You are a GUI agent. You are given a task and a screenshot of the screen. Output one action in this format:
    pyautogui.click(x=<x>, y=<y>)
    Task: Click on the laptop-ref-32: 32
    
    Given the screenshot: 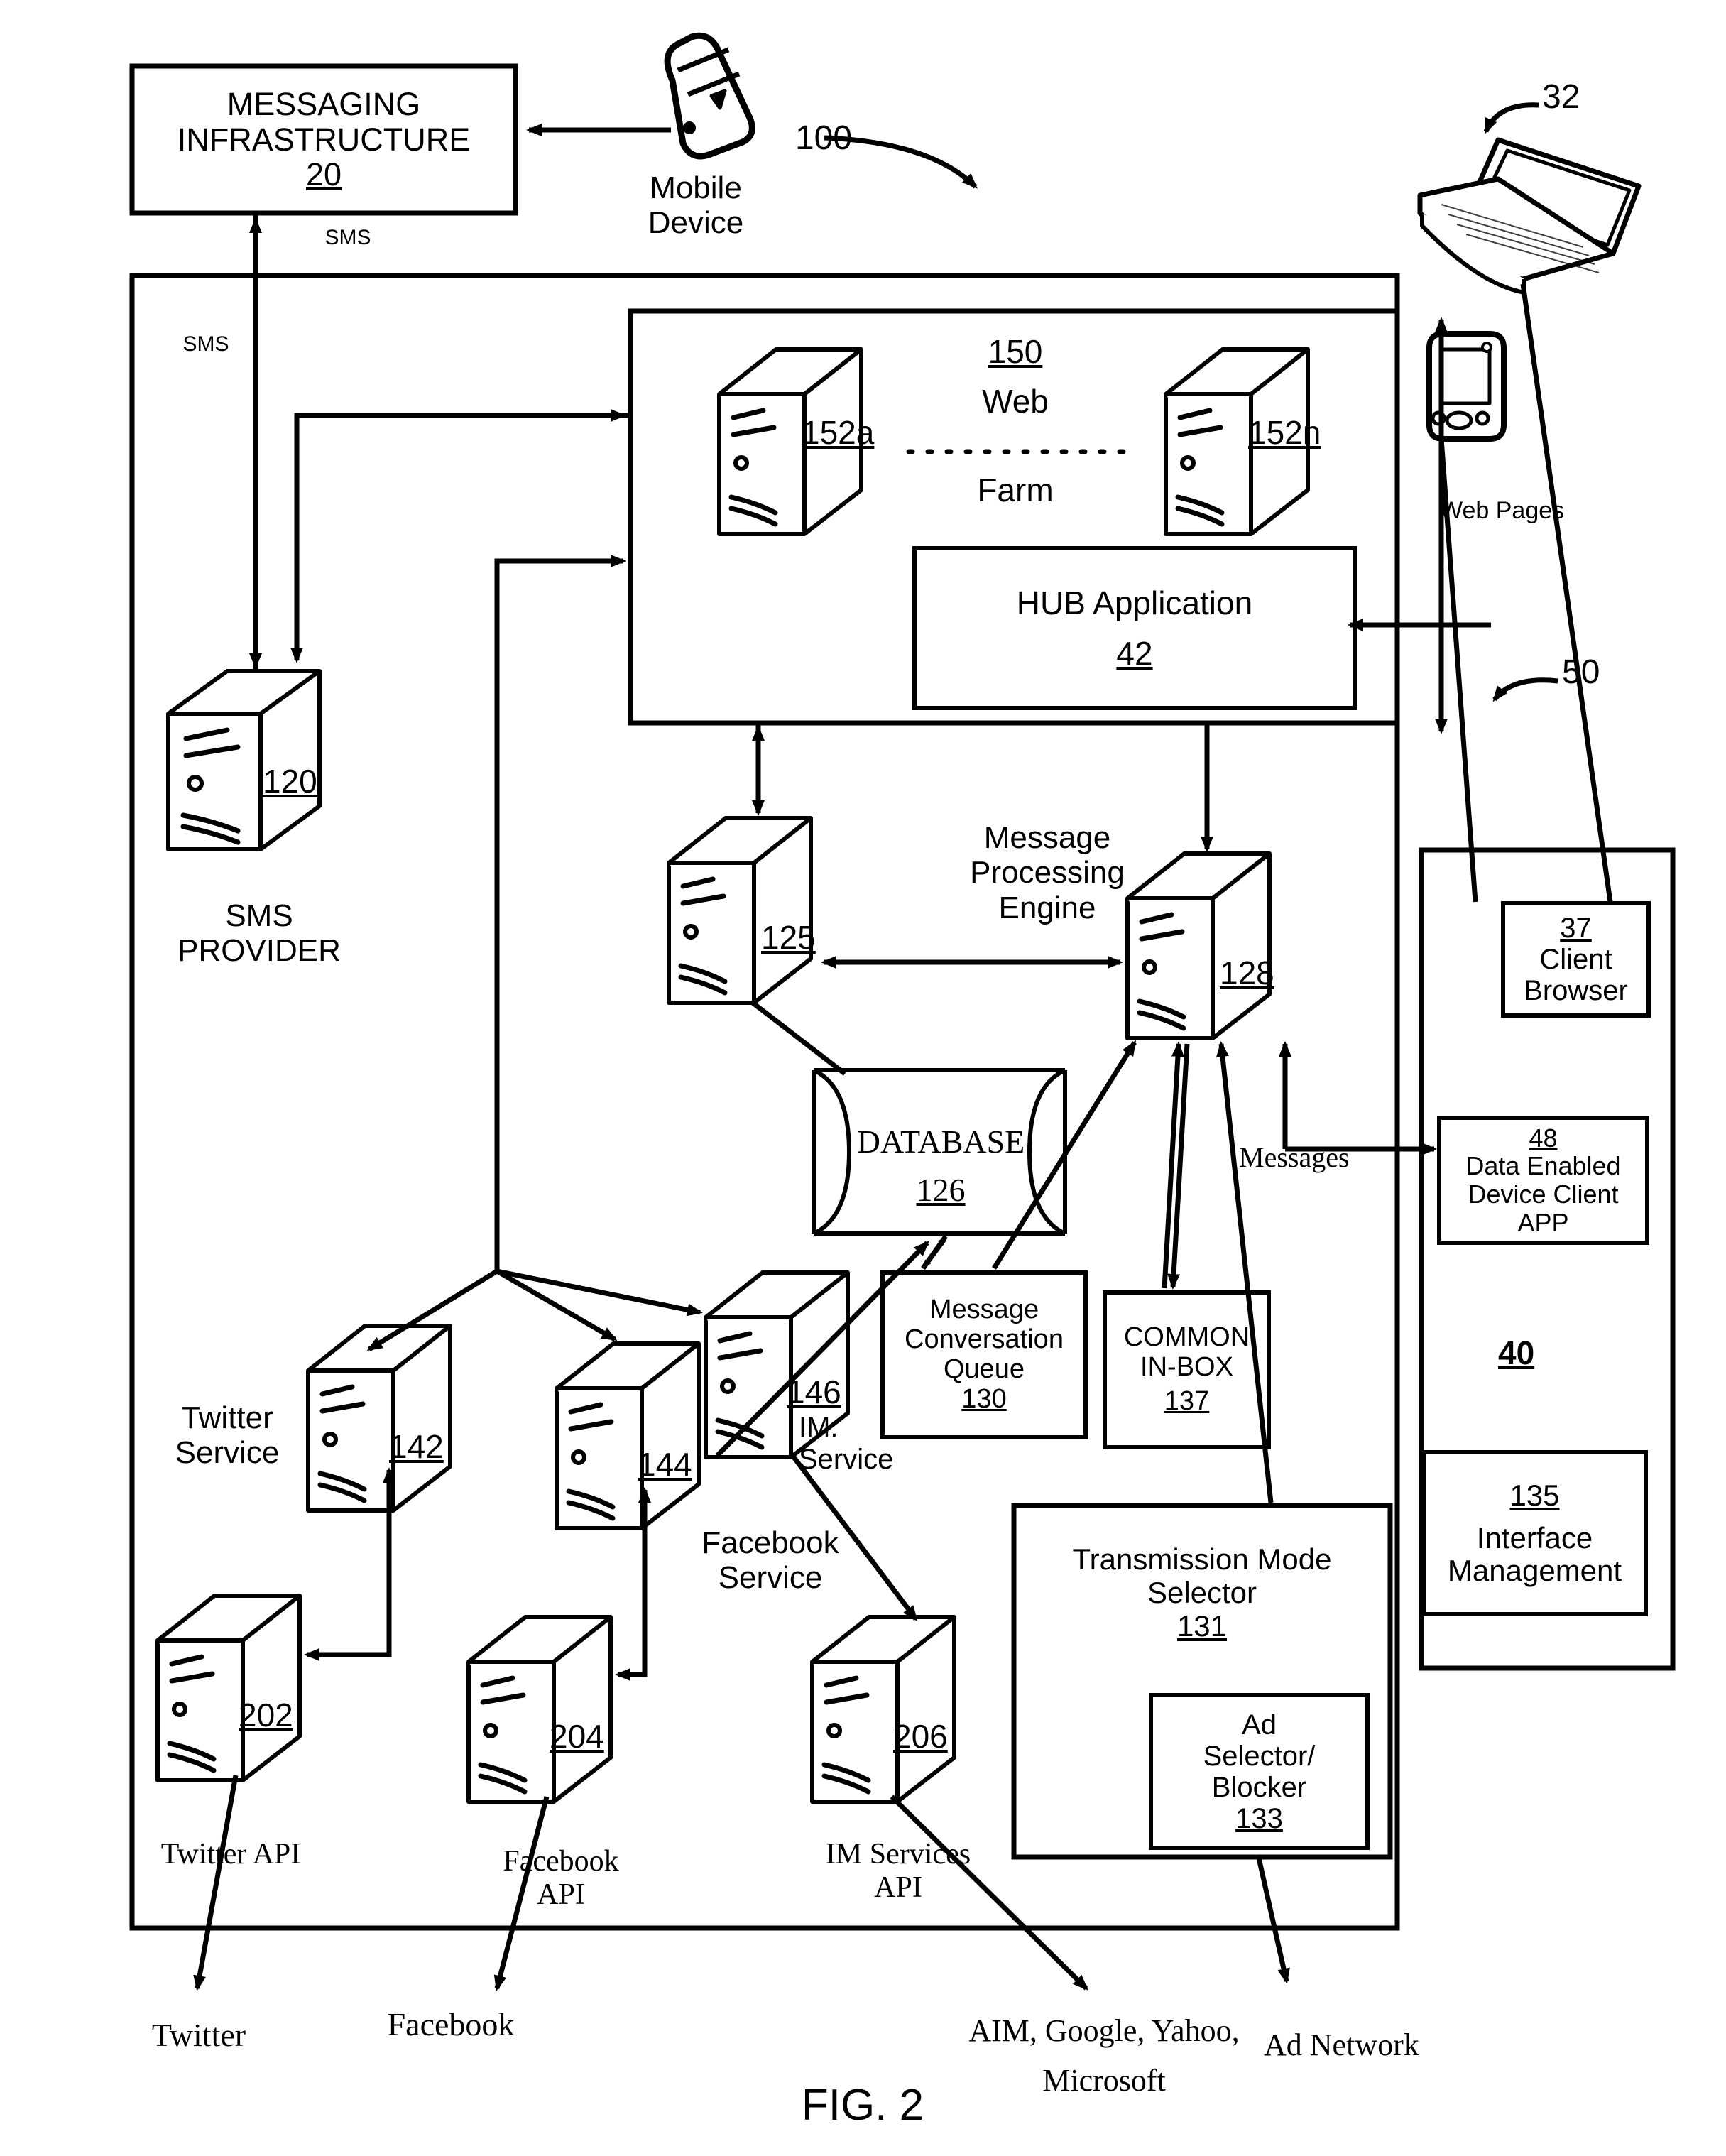 What is the action you would take?
    pyautogui.click(x=1561, y=97)
    